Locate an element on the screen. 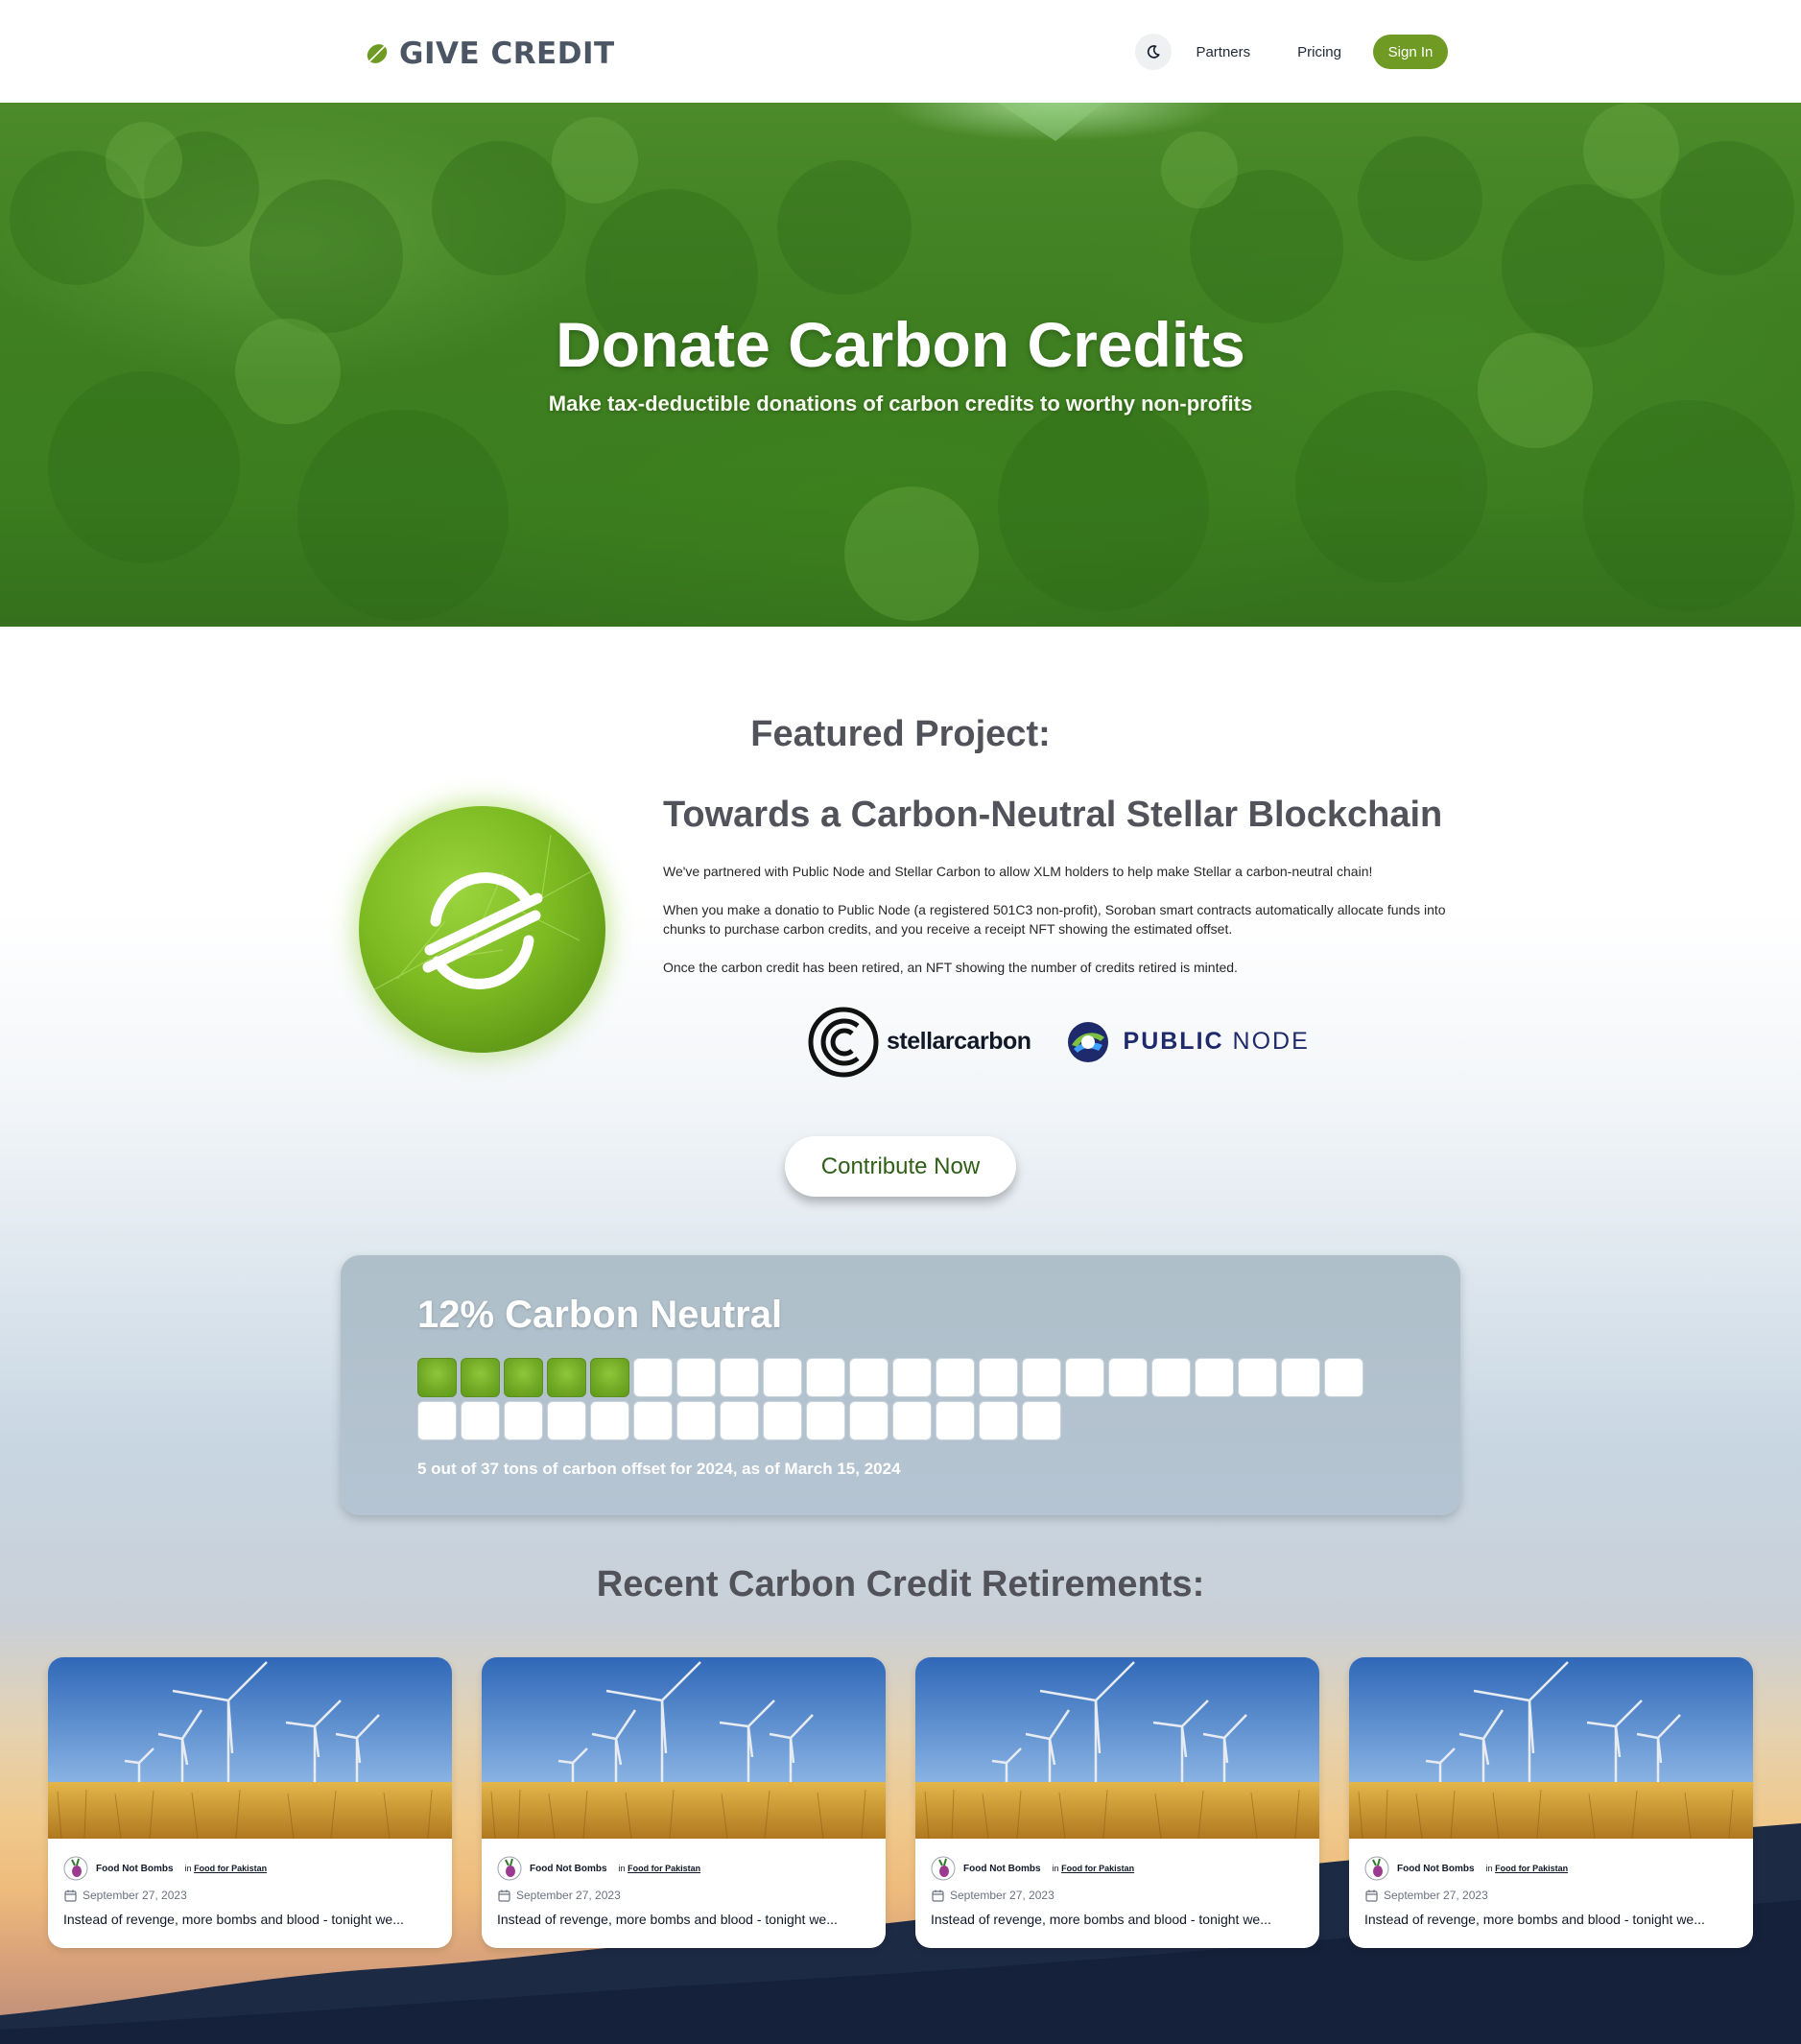 This screenshot has height=2044, width=1801. site-header: GIVE CREDIT Partners Pricing Sign In is located at coordinates (900, 51).